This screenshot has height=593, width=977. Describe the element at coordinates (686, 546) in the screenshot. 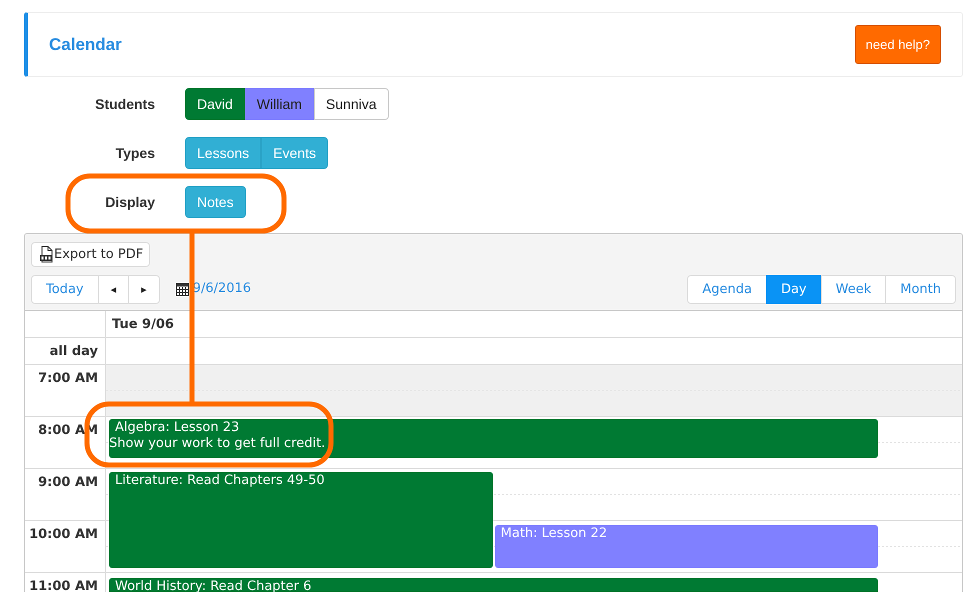

I see `calendar-event: Math: Lesson 22` at that location.